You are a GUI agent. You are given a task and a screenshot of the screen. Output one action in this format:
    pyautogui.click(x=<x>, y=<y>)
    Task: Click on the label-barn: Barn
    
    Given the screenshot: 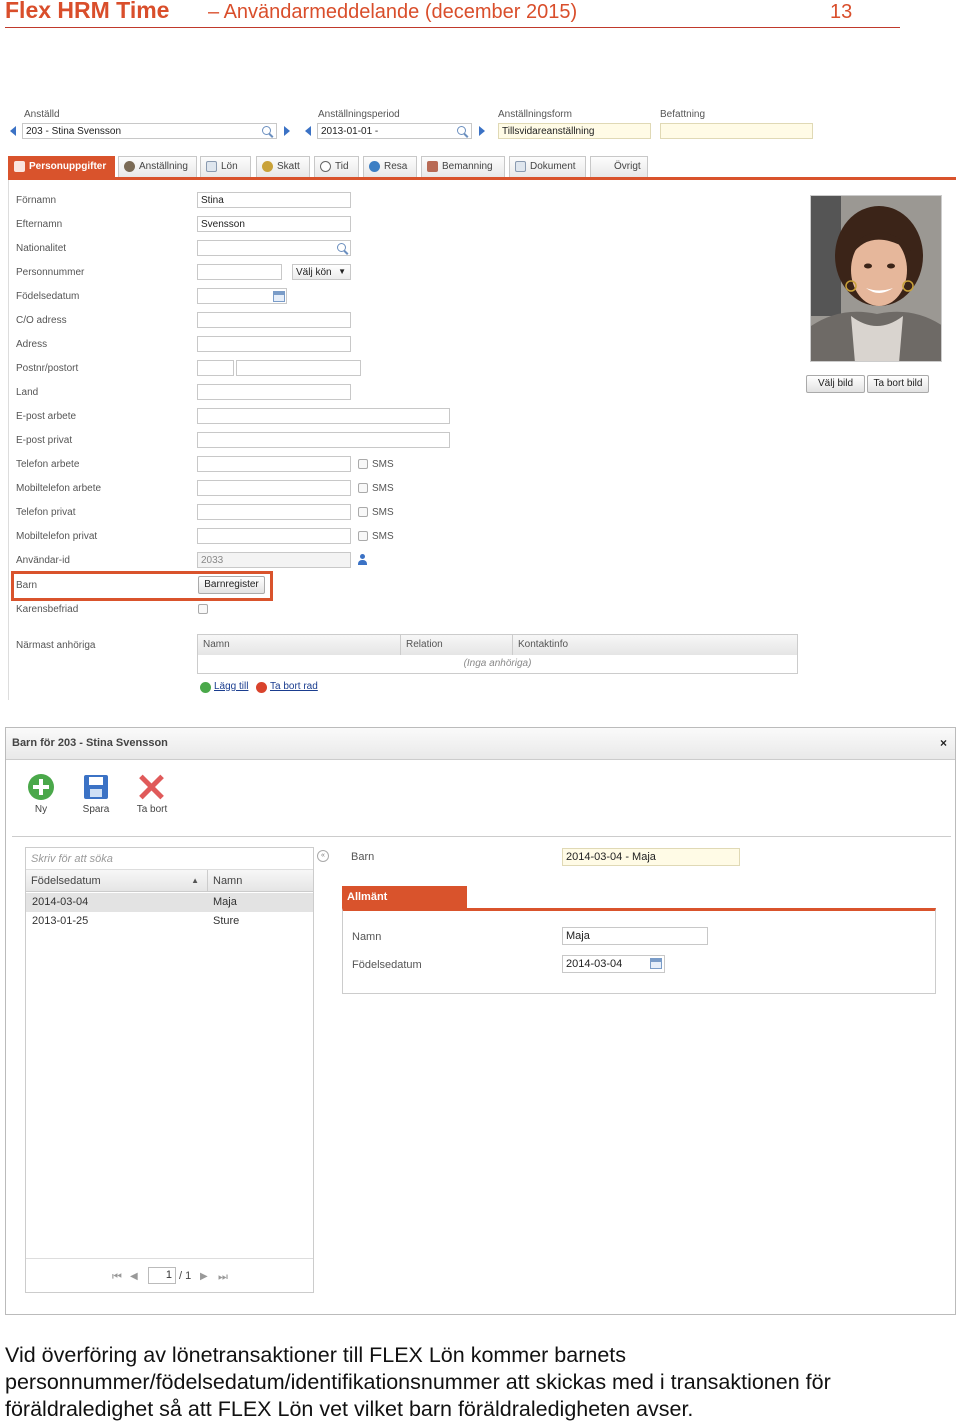 What is the action you would take?
    pyautogui.click(x=27, y=585)
    